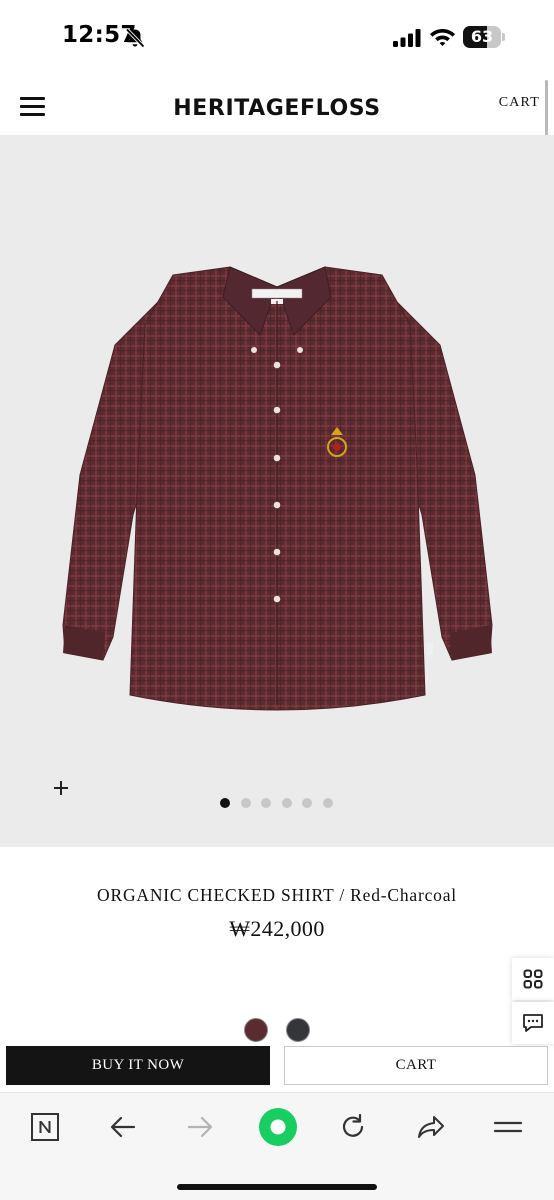 This screenshot has height=1200, width=554. Describe the element at coordinates (519, 103) in the screenshot. I see `header-cart-link: CART` at that location.